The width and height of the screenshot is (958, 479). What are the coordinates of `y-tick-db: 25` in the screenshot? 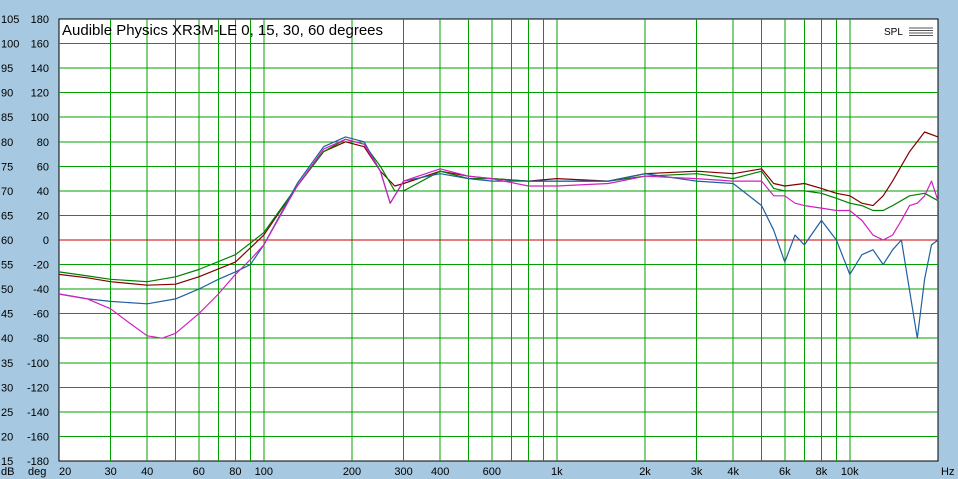 It's located at (7, 413).